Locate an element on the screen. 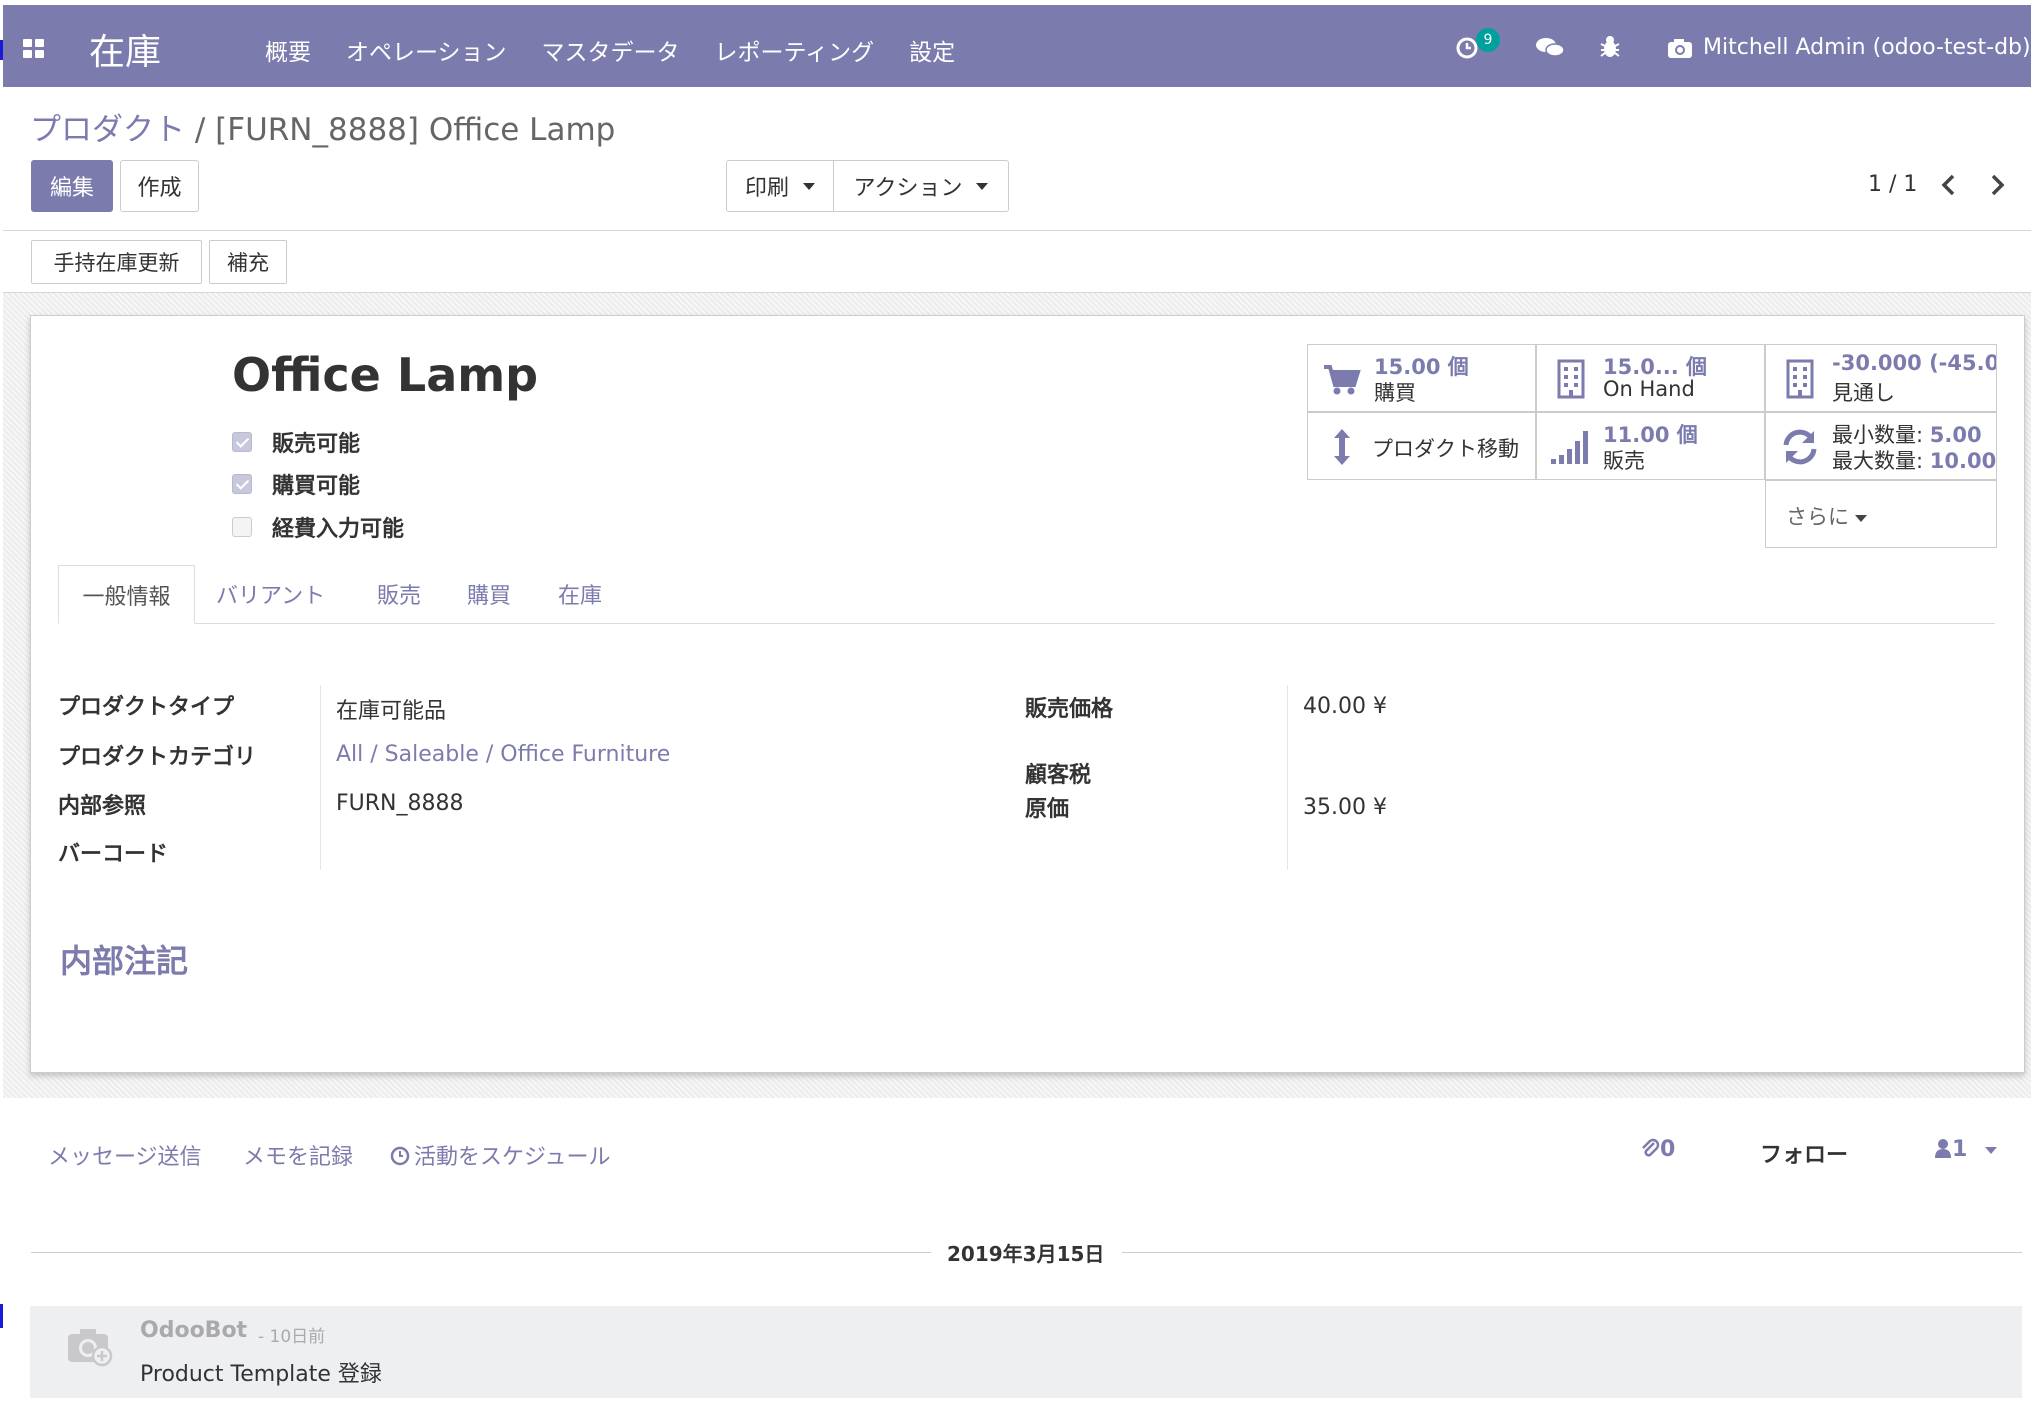 The width and height of the screenshot is (2031, 1408). expense-ok-checkbox-row: 経費入力可能 is located at coordinates (318, 527).